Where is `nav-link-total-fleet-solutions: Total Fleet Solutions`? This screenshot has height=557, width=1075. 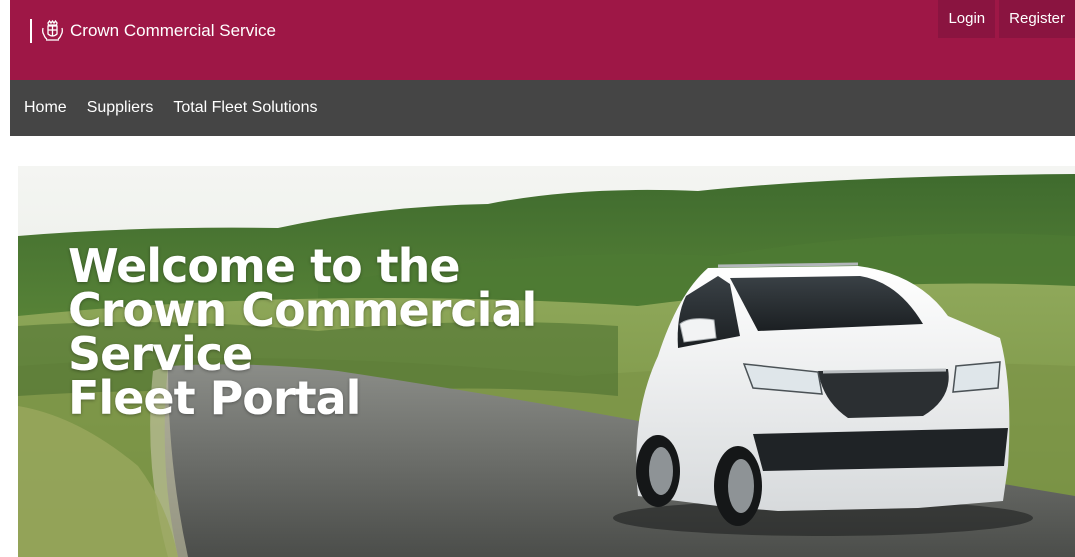
nav-link-total-fleet-solutions: Total Fleet Solutions is located at coordinates (245, 107).